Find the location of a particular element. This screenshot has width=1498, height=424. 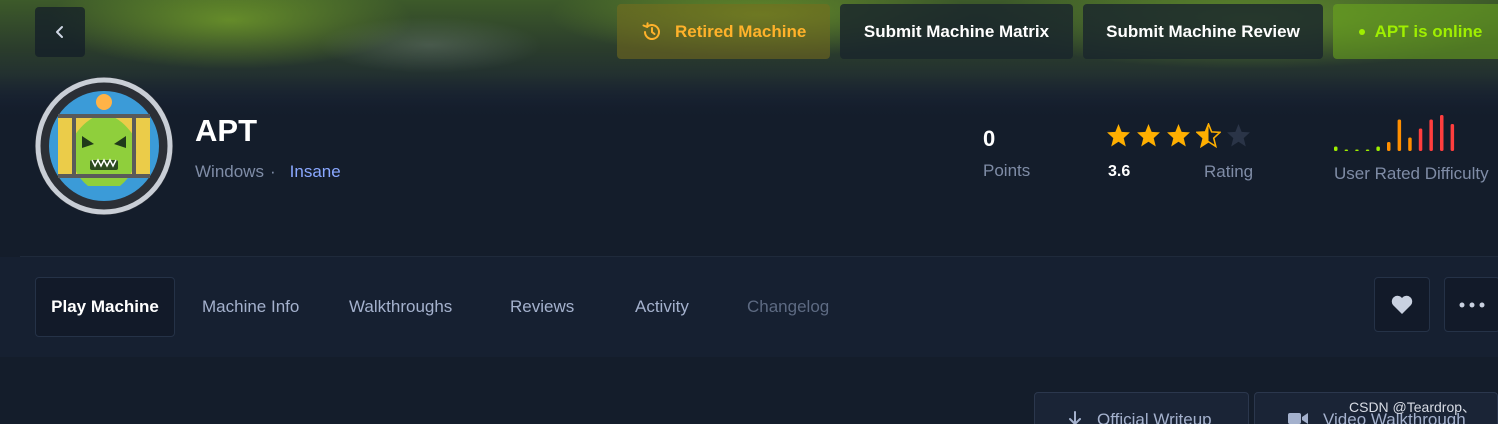

machine-status-label: APT is online is located at coordinates (1428, 31).